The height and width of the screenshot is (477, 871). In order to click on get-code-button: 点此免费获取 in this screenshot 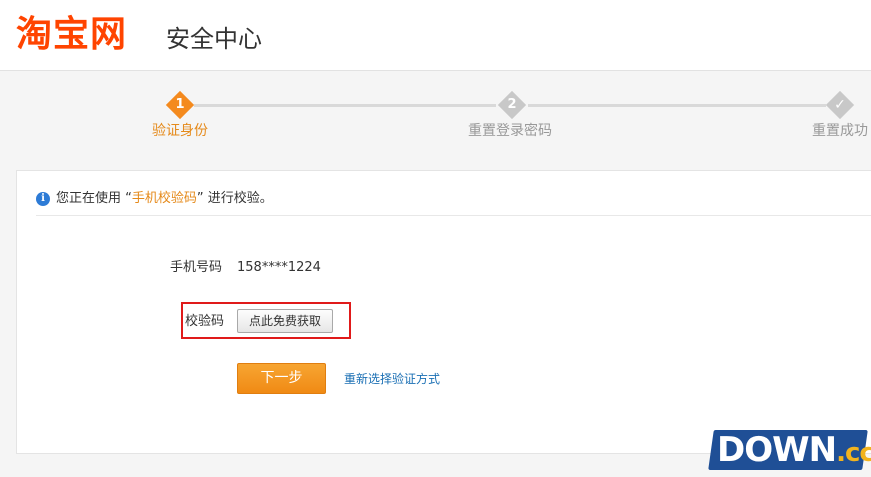, I will do `click(285, 321)`.